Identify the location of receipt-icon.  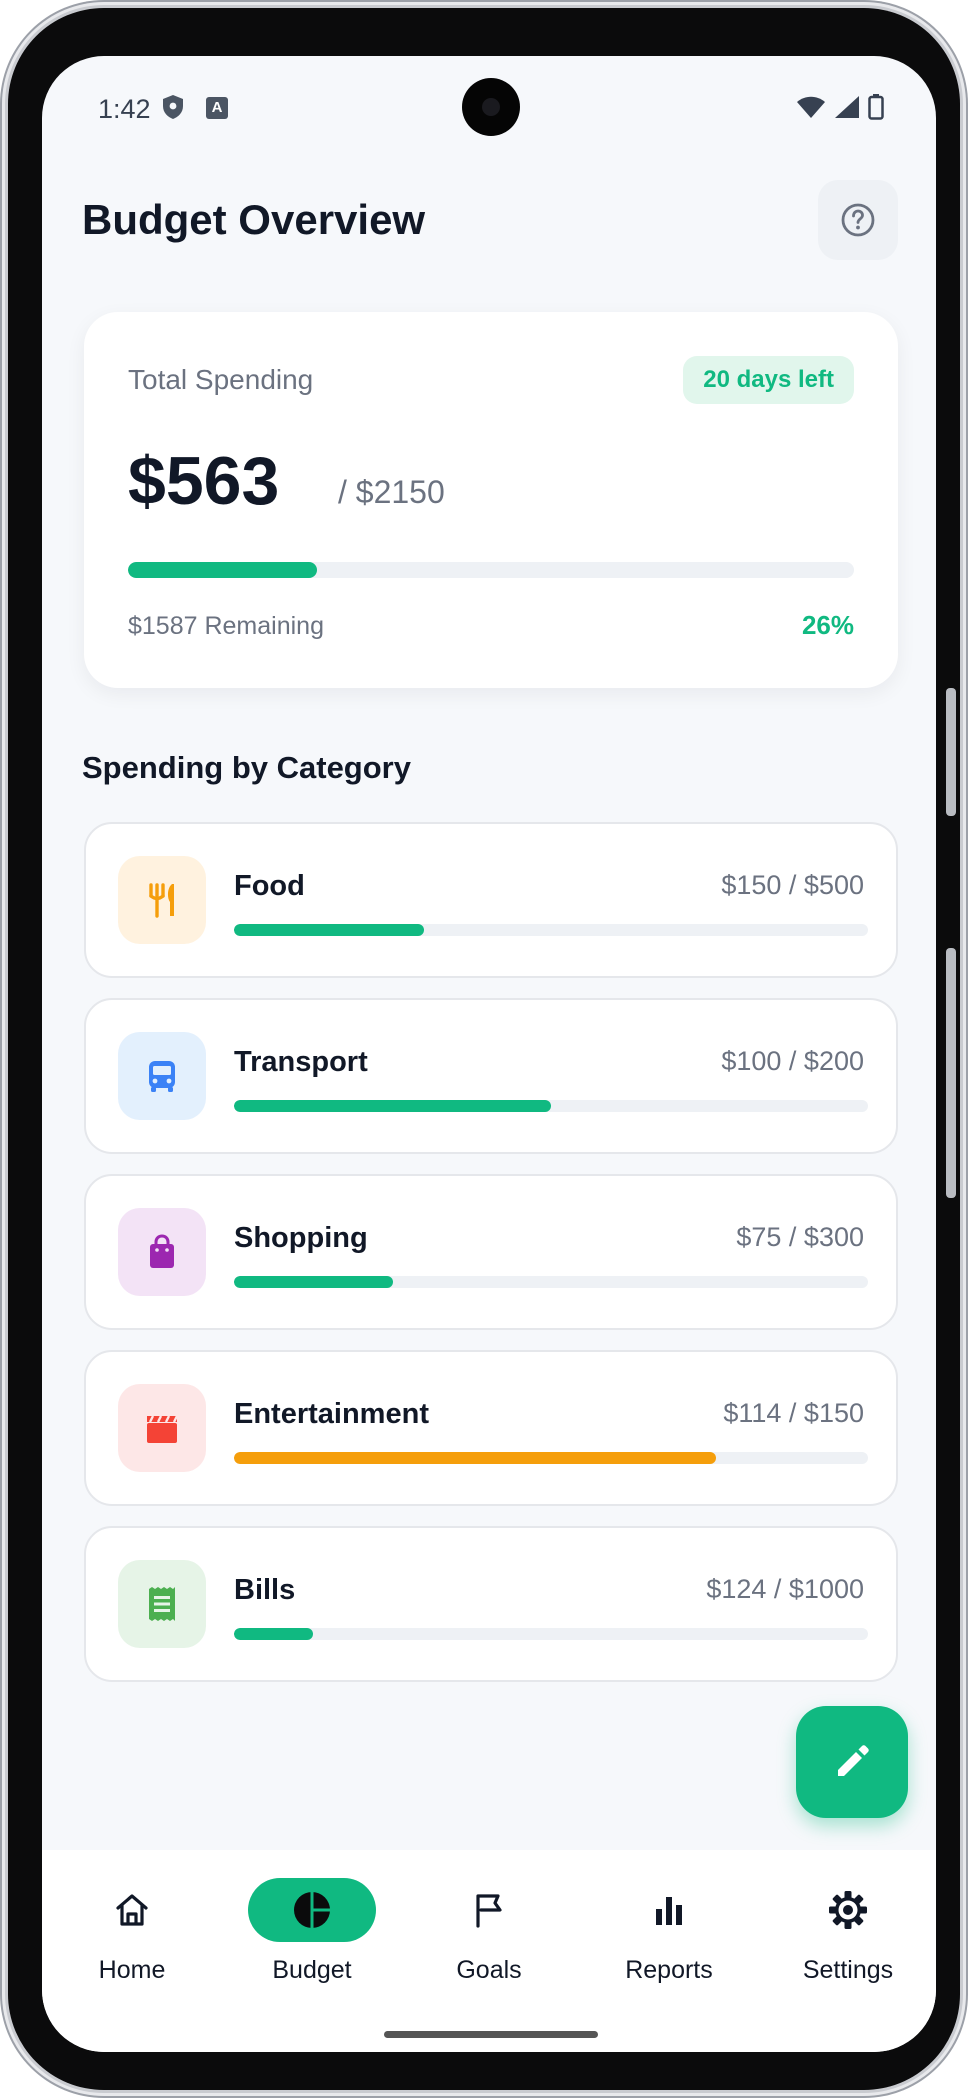
(162, 1604).